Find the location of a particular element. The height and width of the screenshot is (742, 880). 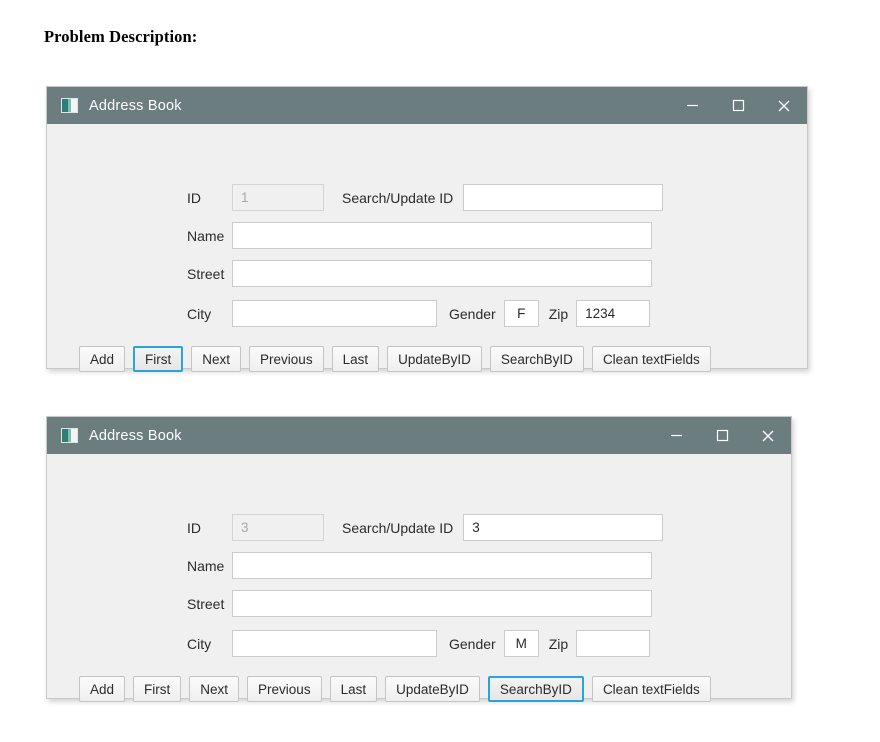

id-row: ID 1 Search/Update ID is located at coordinates (425, 197).